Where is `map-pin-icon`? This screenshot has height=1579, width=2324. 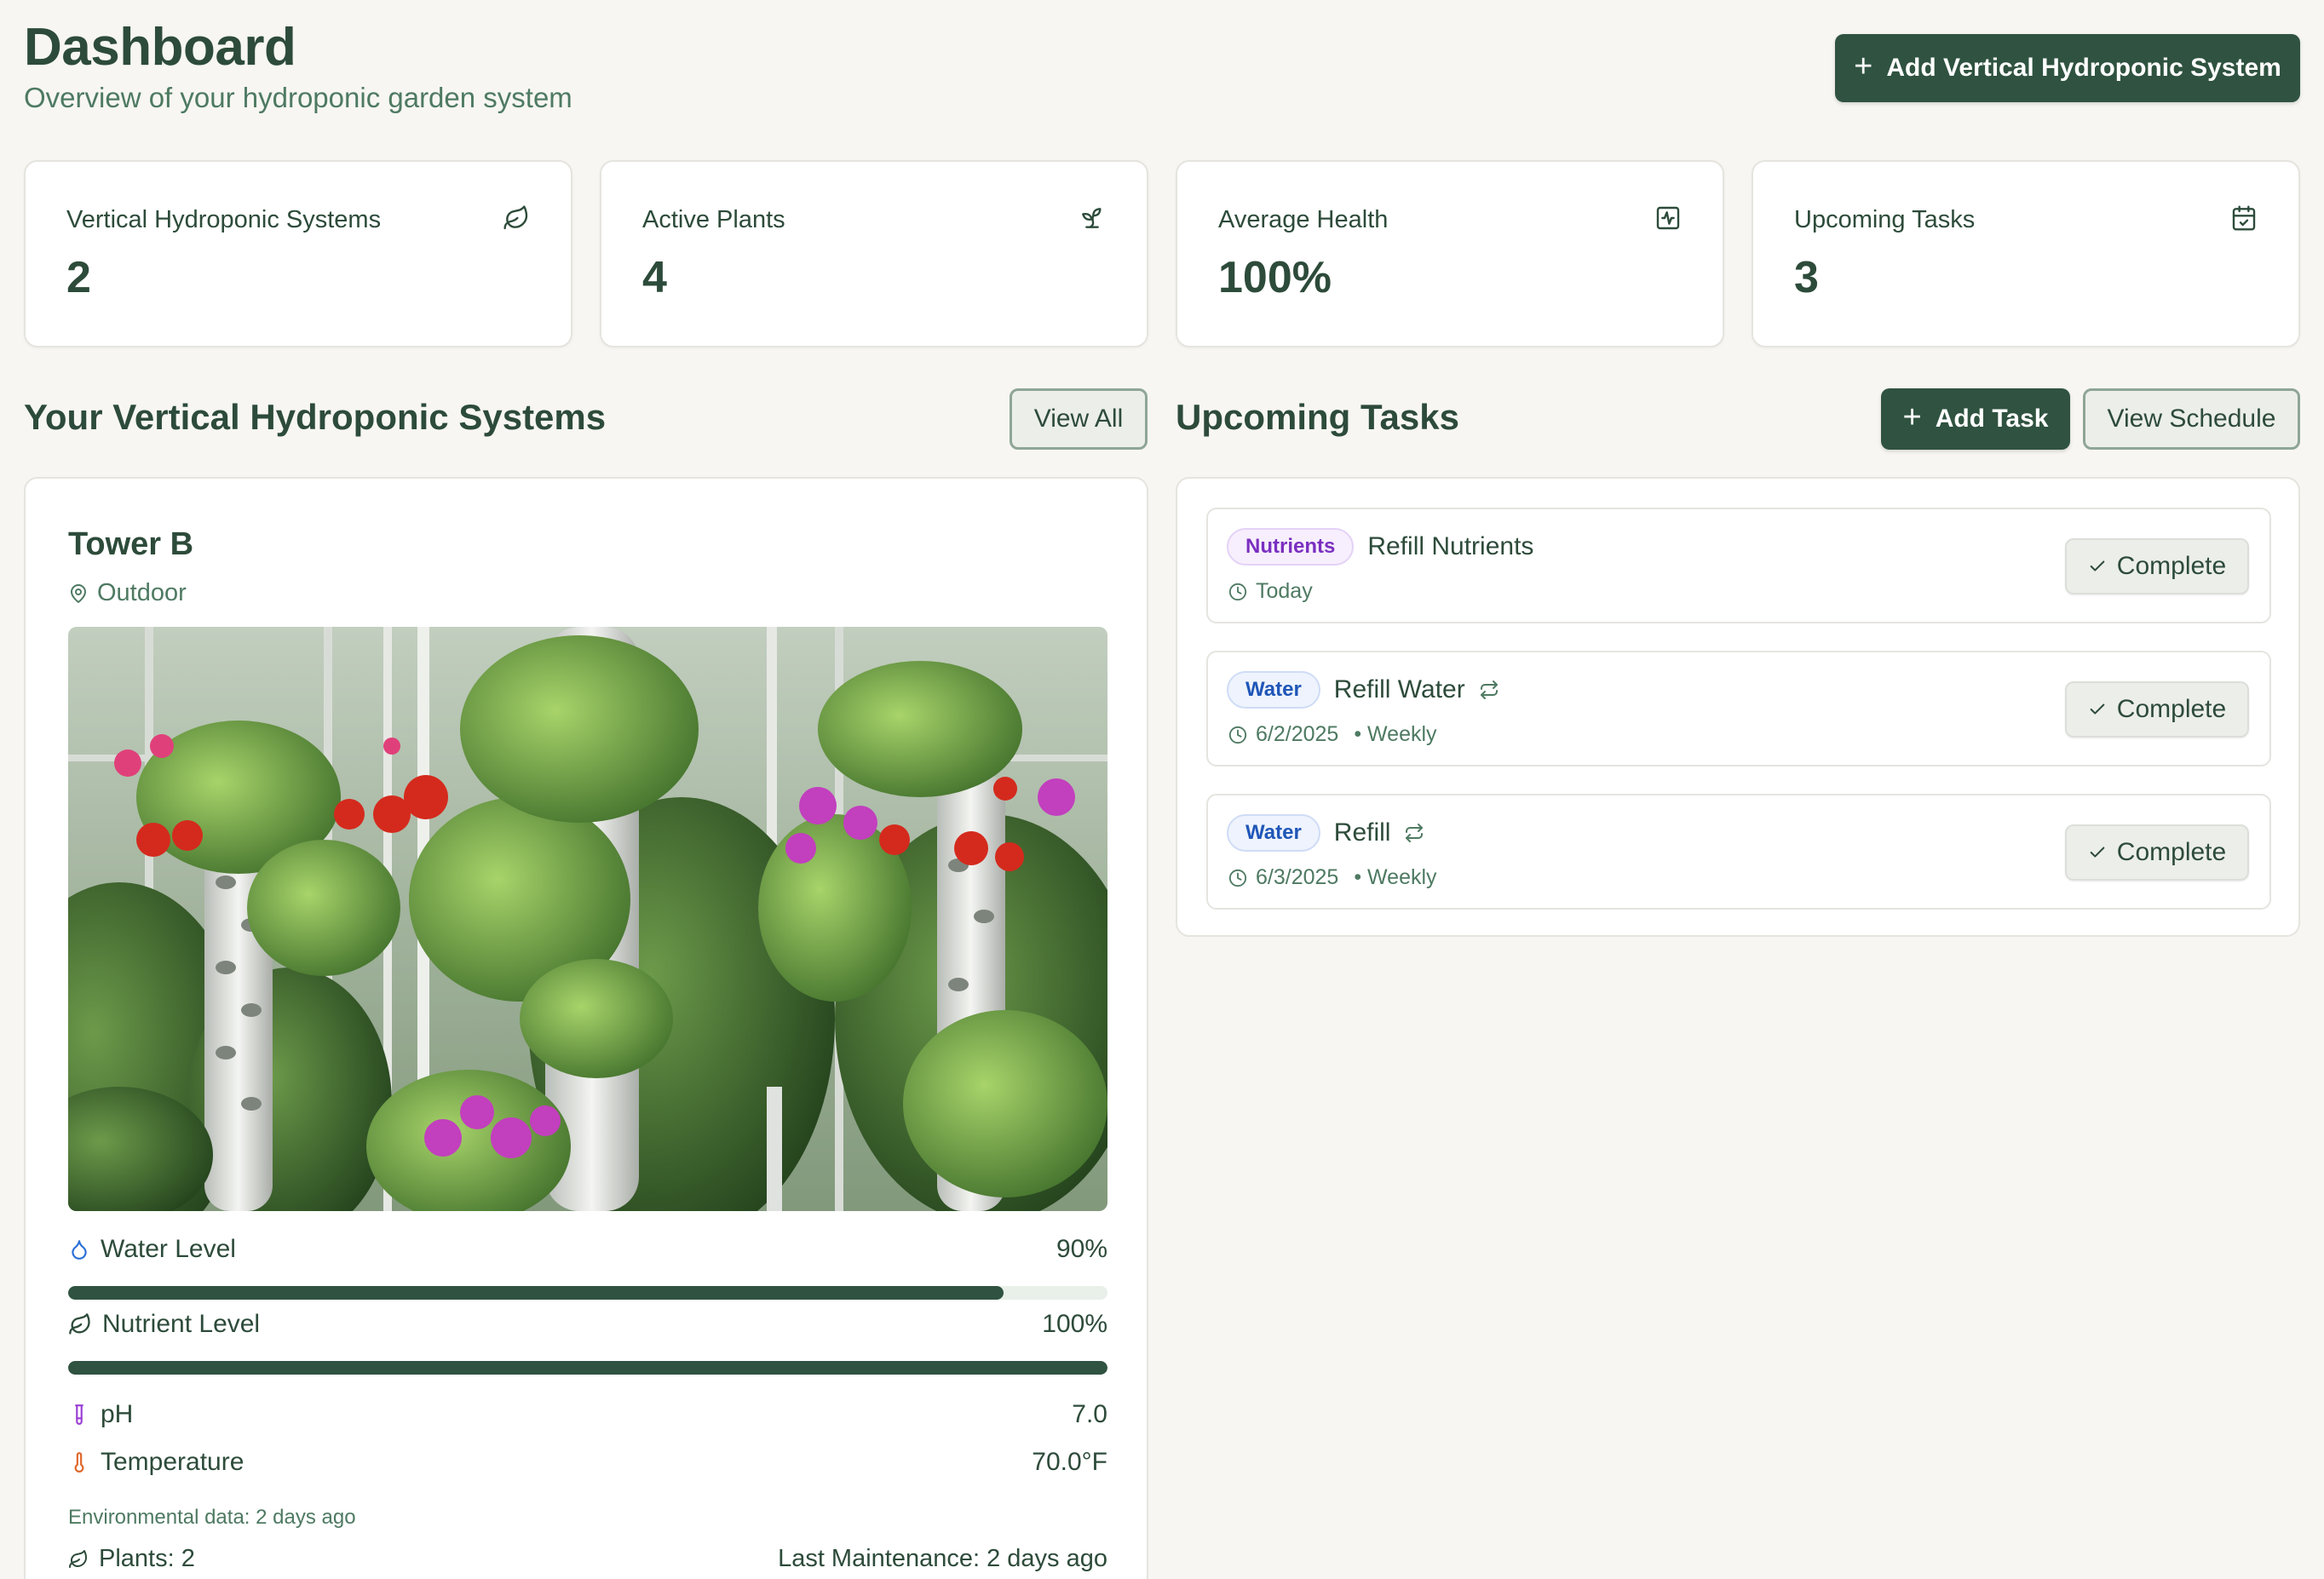 map-pin-icon is located at coordinates (78, 594).